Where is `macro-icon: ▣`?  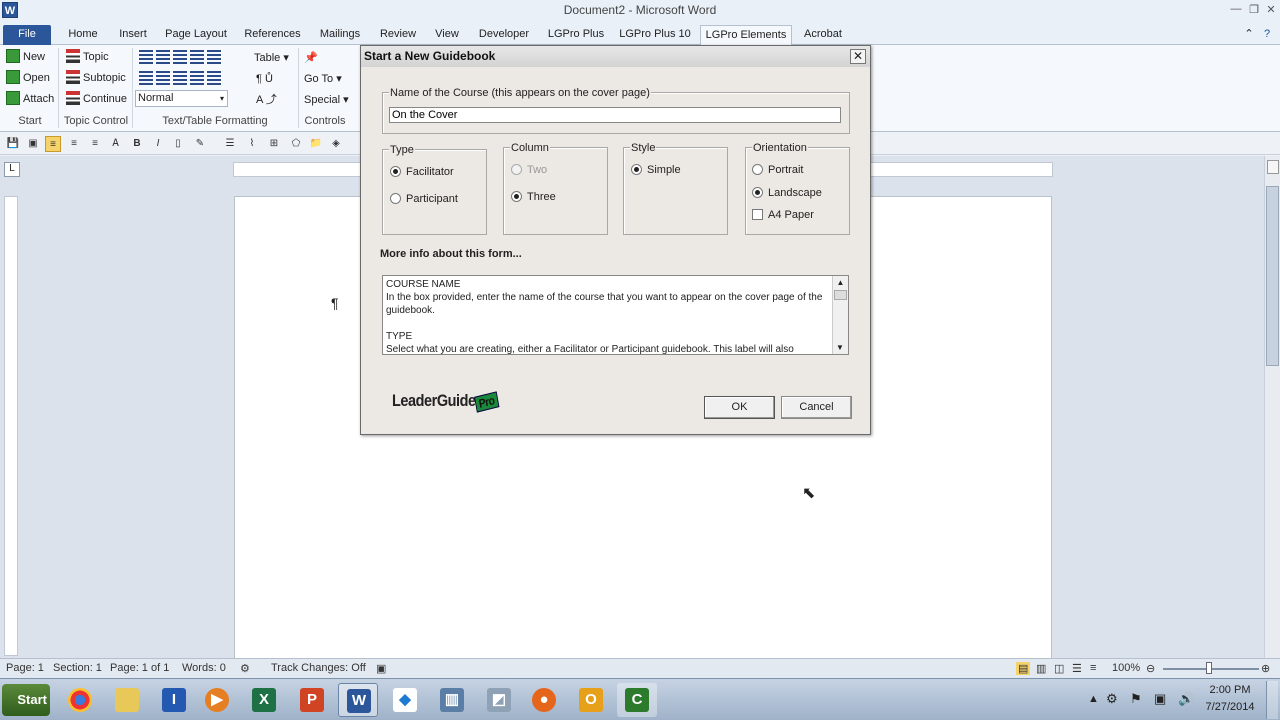
macro-icon: ▣ is located at coordinates (381, 668).